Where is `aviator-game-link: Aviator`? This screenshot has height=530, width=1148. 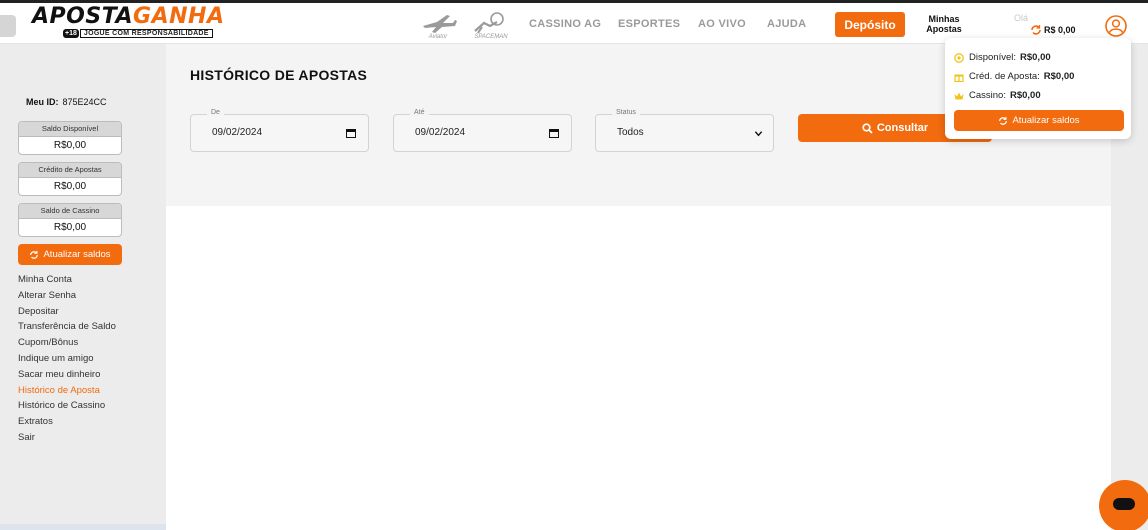
aviator-game-link: Aviator is located at coordinates (438, 27).